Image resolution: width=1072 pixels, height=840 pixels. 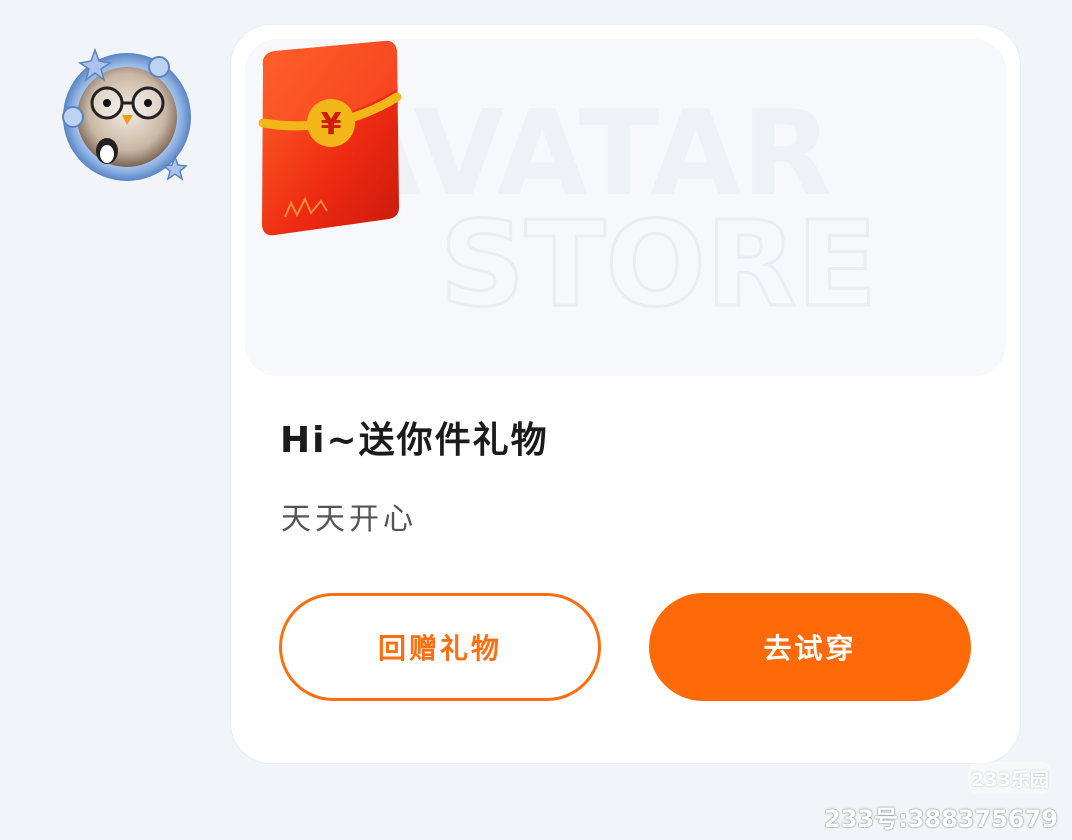 What do you see at coordinates (331, 124) in the screenshot?
I see `currency-symbol: ¥` at bounding box center [331, 124].